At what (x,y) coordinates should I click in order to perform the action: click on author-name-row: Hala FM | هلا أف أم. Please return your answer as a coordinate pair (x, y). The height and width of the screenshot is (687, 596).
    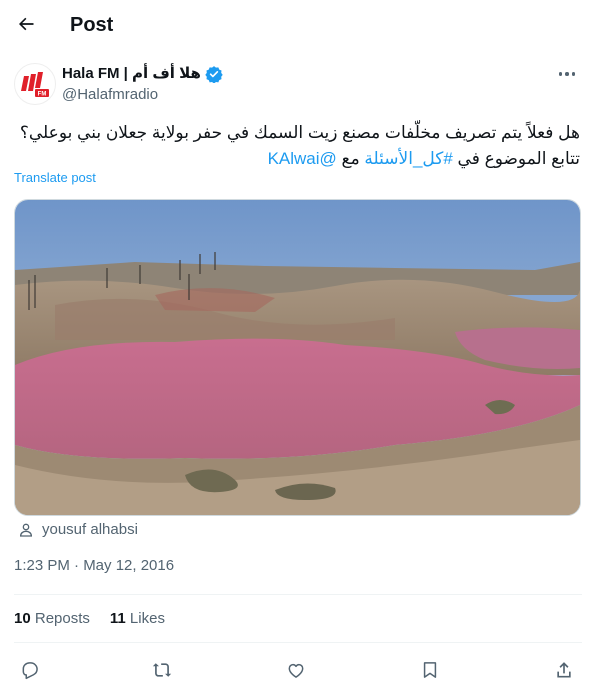
    Looking at the image, I should click on (142, 74).